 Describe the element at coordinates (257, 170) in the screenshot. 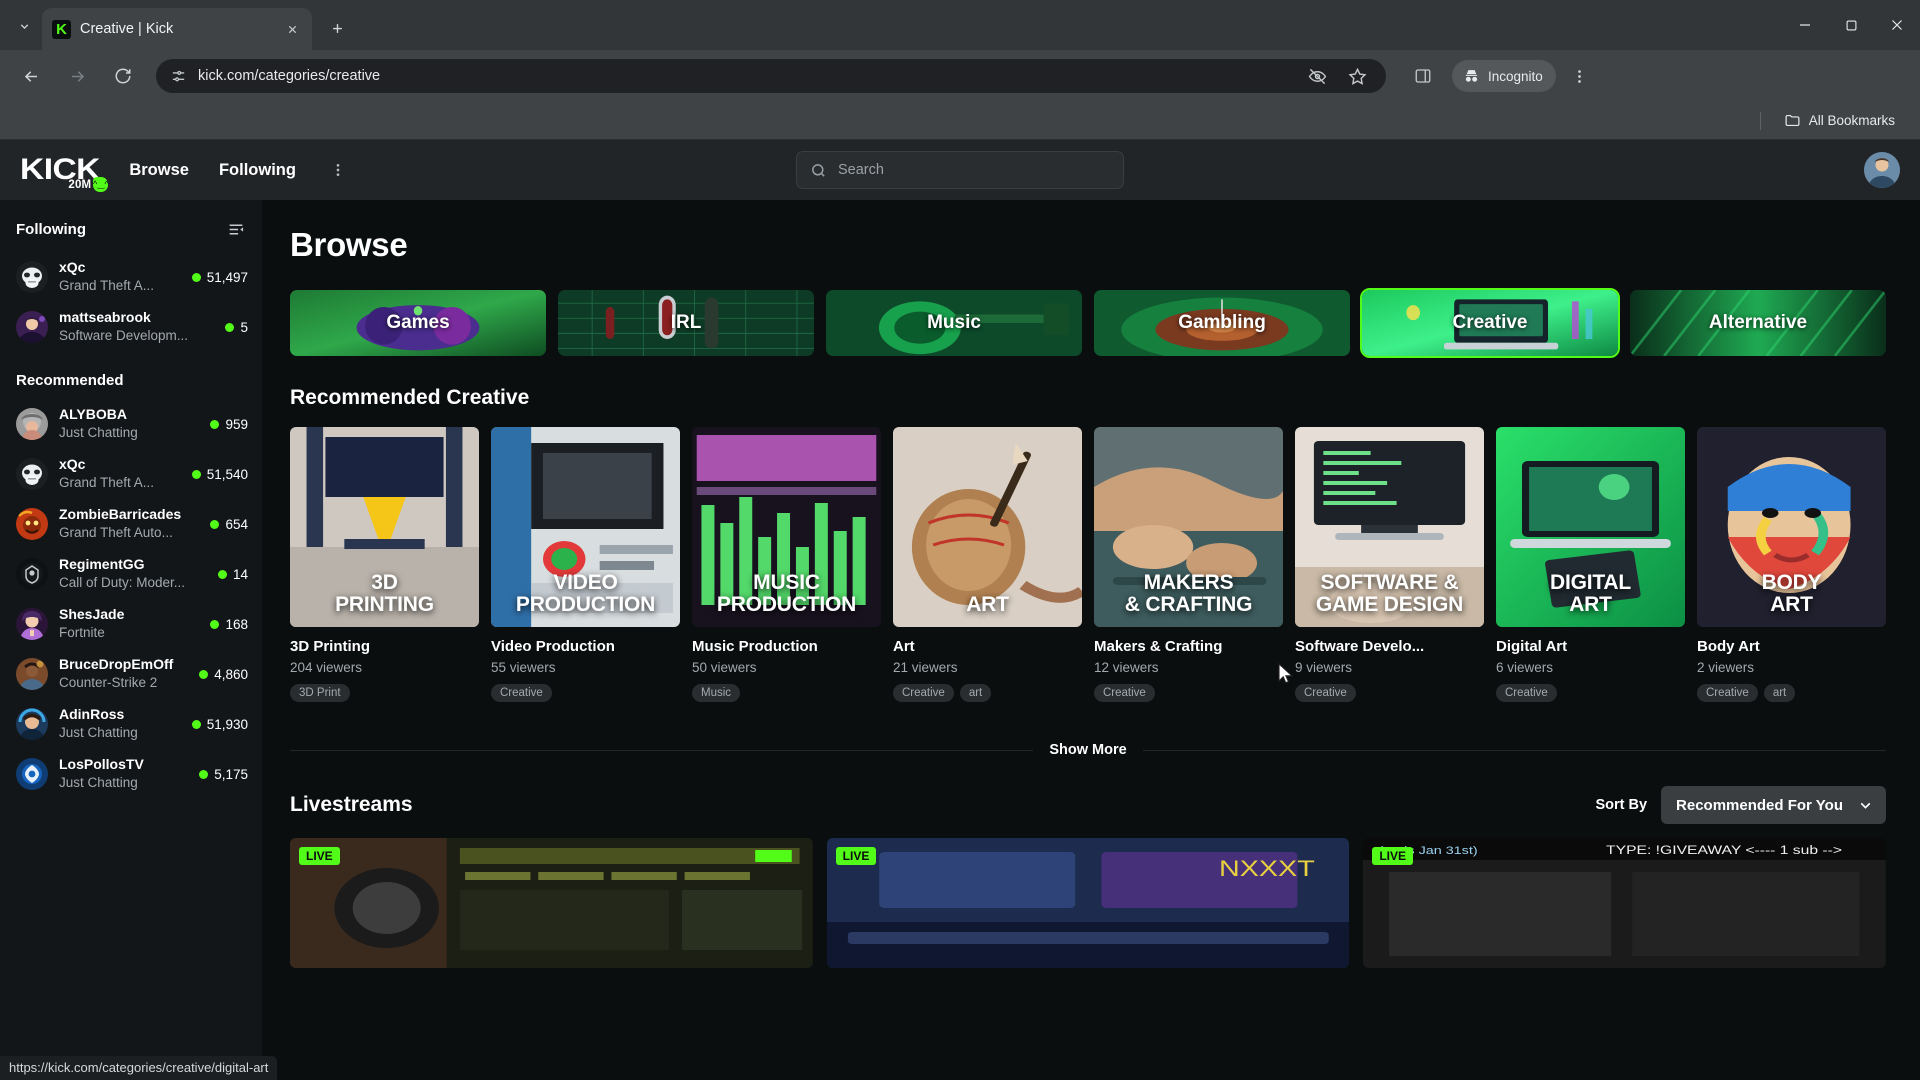

I see `nav-following: Following` at that location.